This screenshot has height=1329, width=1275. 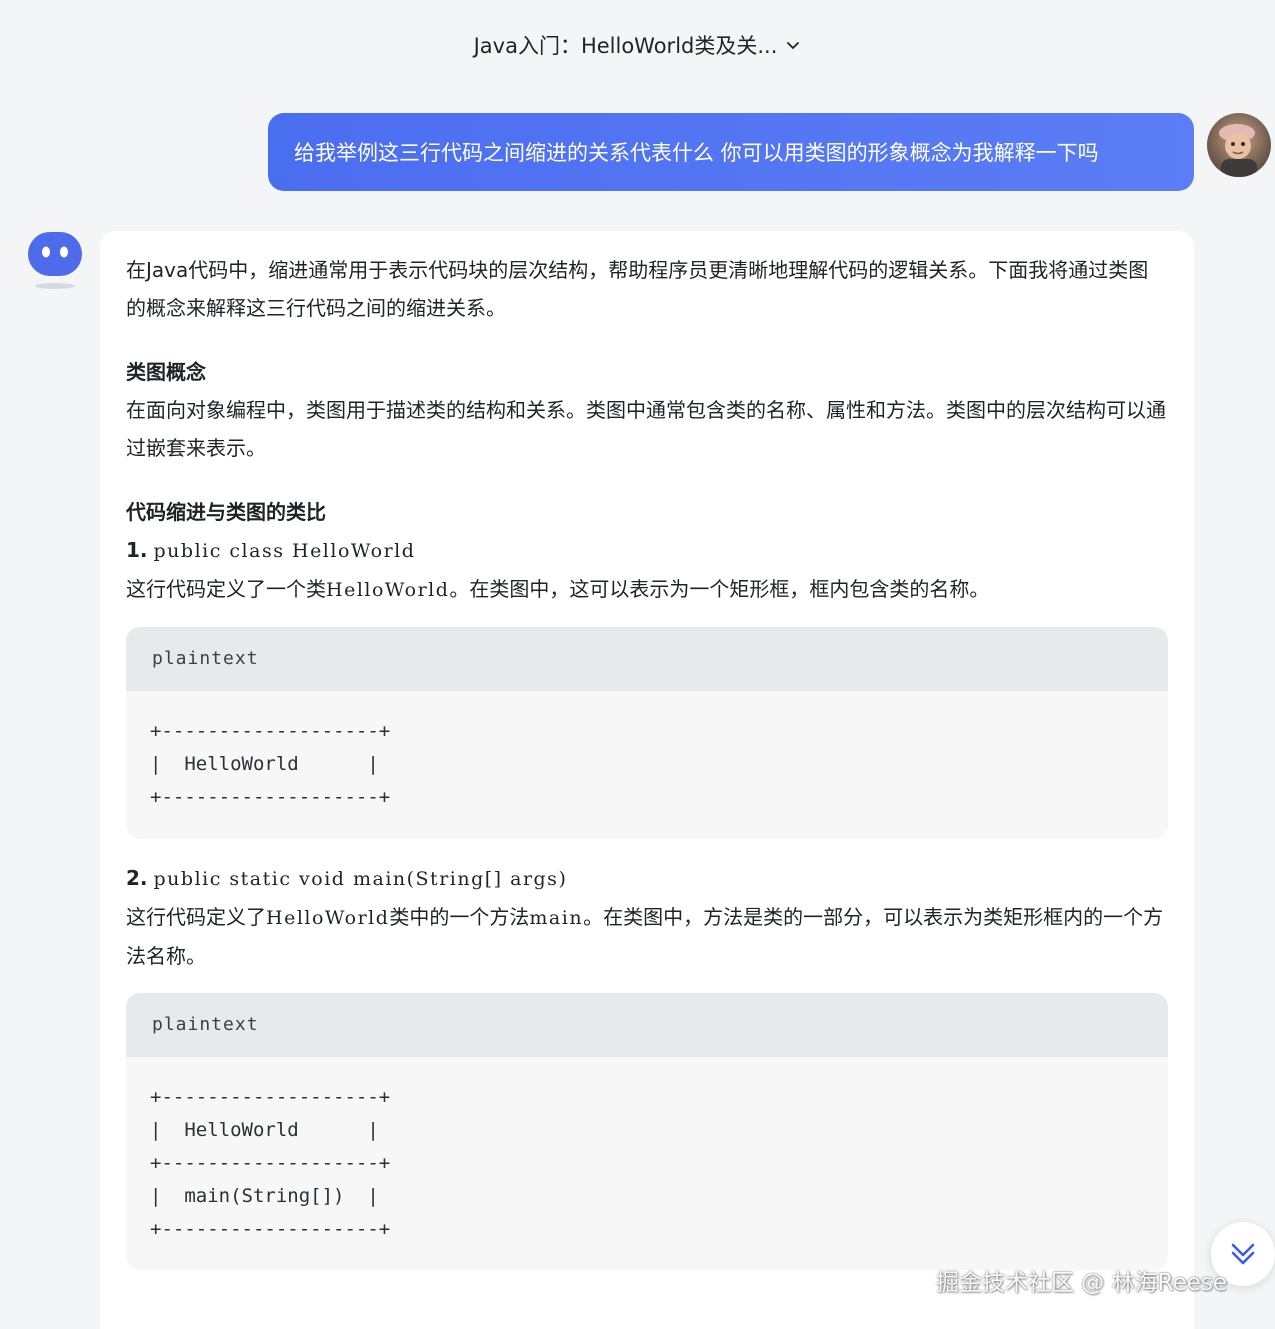 What do you see at coordinates (647, 878) in the screenshot?
I see `step-2: 2. public static void main(String[] args)` at bounding box center [647, 878].